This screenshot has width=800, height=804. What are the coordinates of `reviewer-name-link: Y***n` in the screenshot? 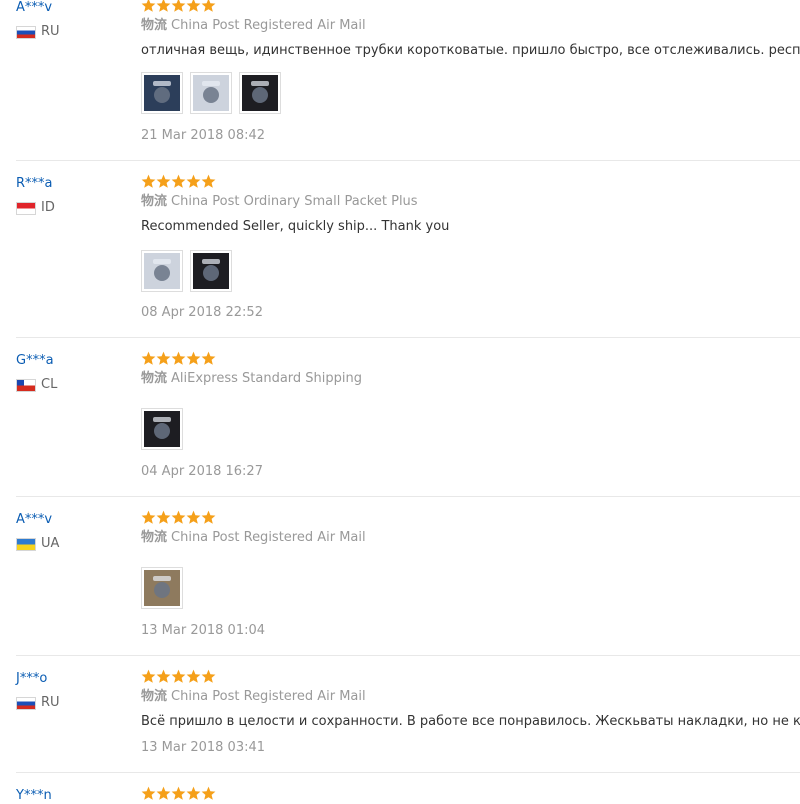 It's located at (34, 796).